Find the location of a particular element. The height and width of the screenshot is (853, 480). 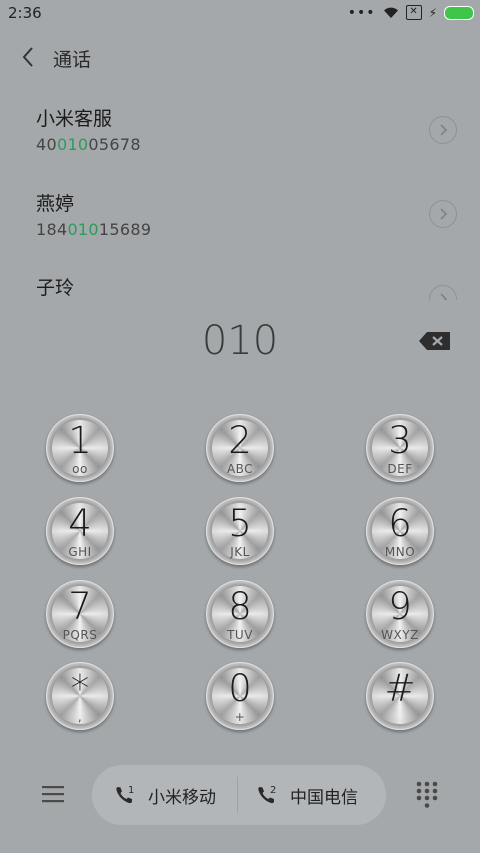

call-sim1-button: 1 小米移动 is located at coordinates (165, 795).